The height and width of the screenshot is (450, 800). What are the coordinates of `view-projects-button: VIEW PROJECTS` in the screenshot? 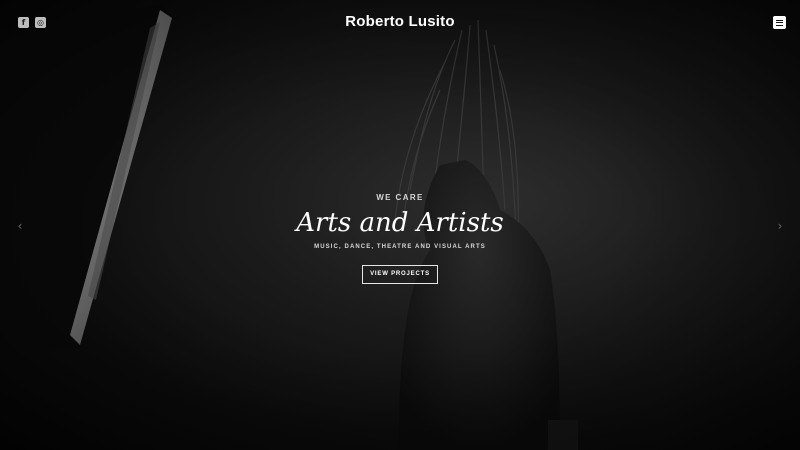 It's located at (400, 274).